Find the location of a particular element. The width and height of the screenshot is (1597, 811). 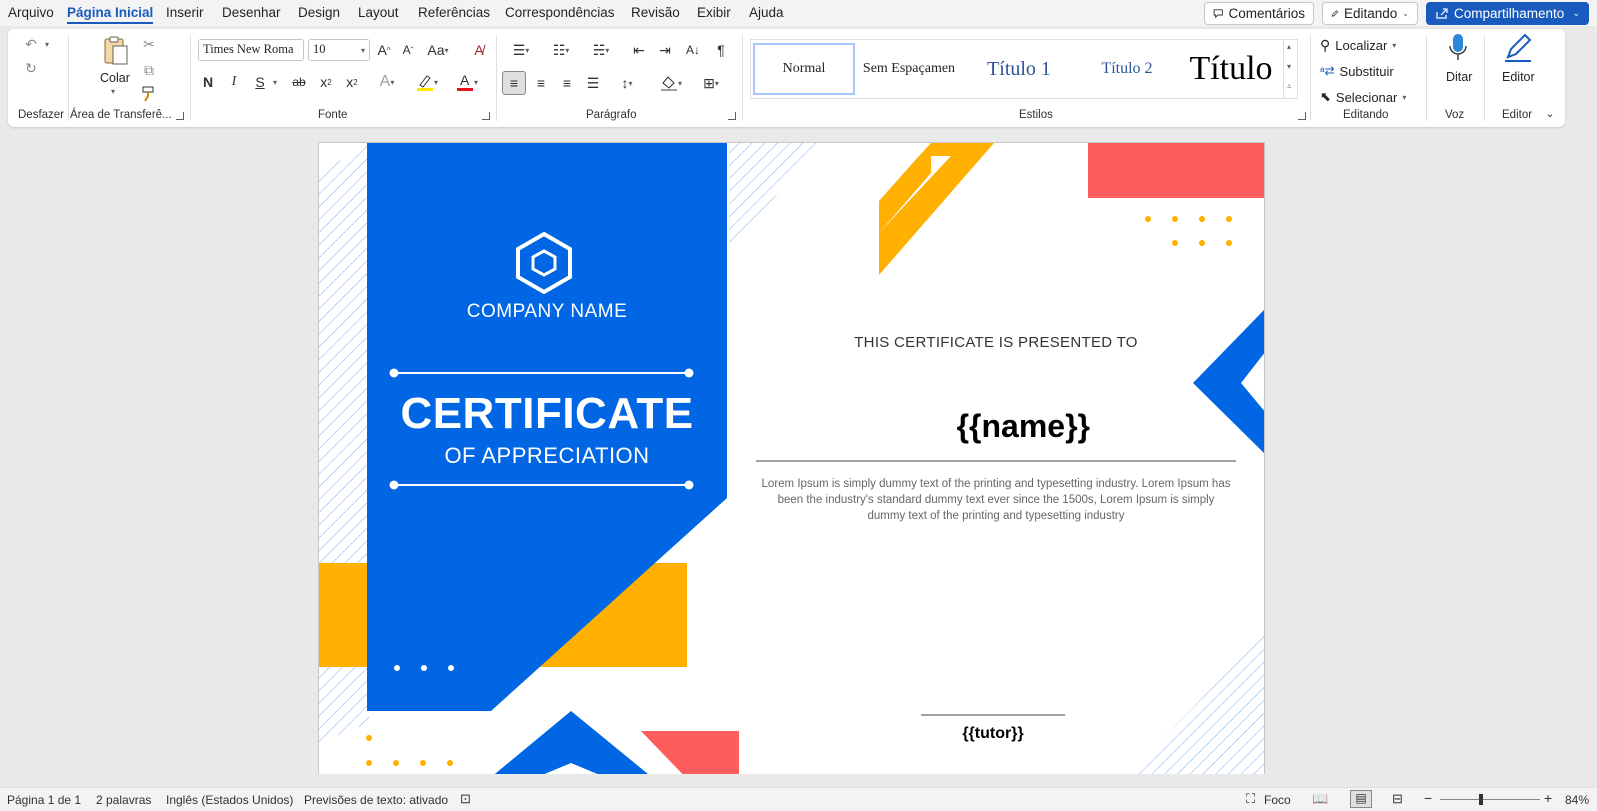

sort-icon: A↓ is located at coordinates (693, 50).